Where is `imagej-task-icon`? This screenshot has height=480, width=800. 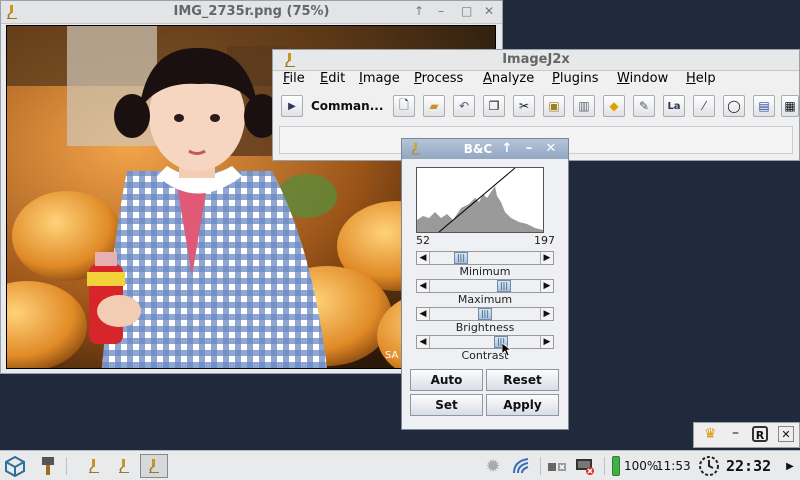
imagej-task-icon is located at coordinates (94, 466).